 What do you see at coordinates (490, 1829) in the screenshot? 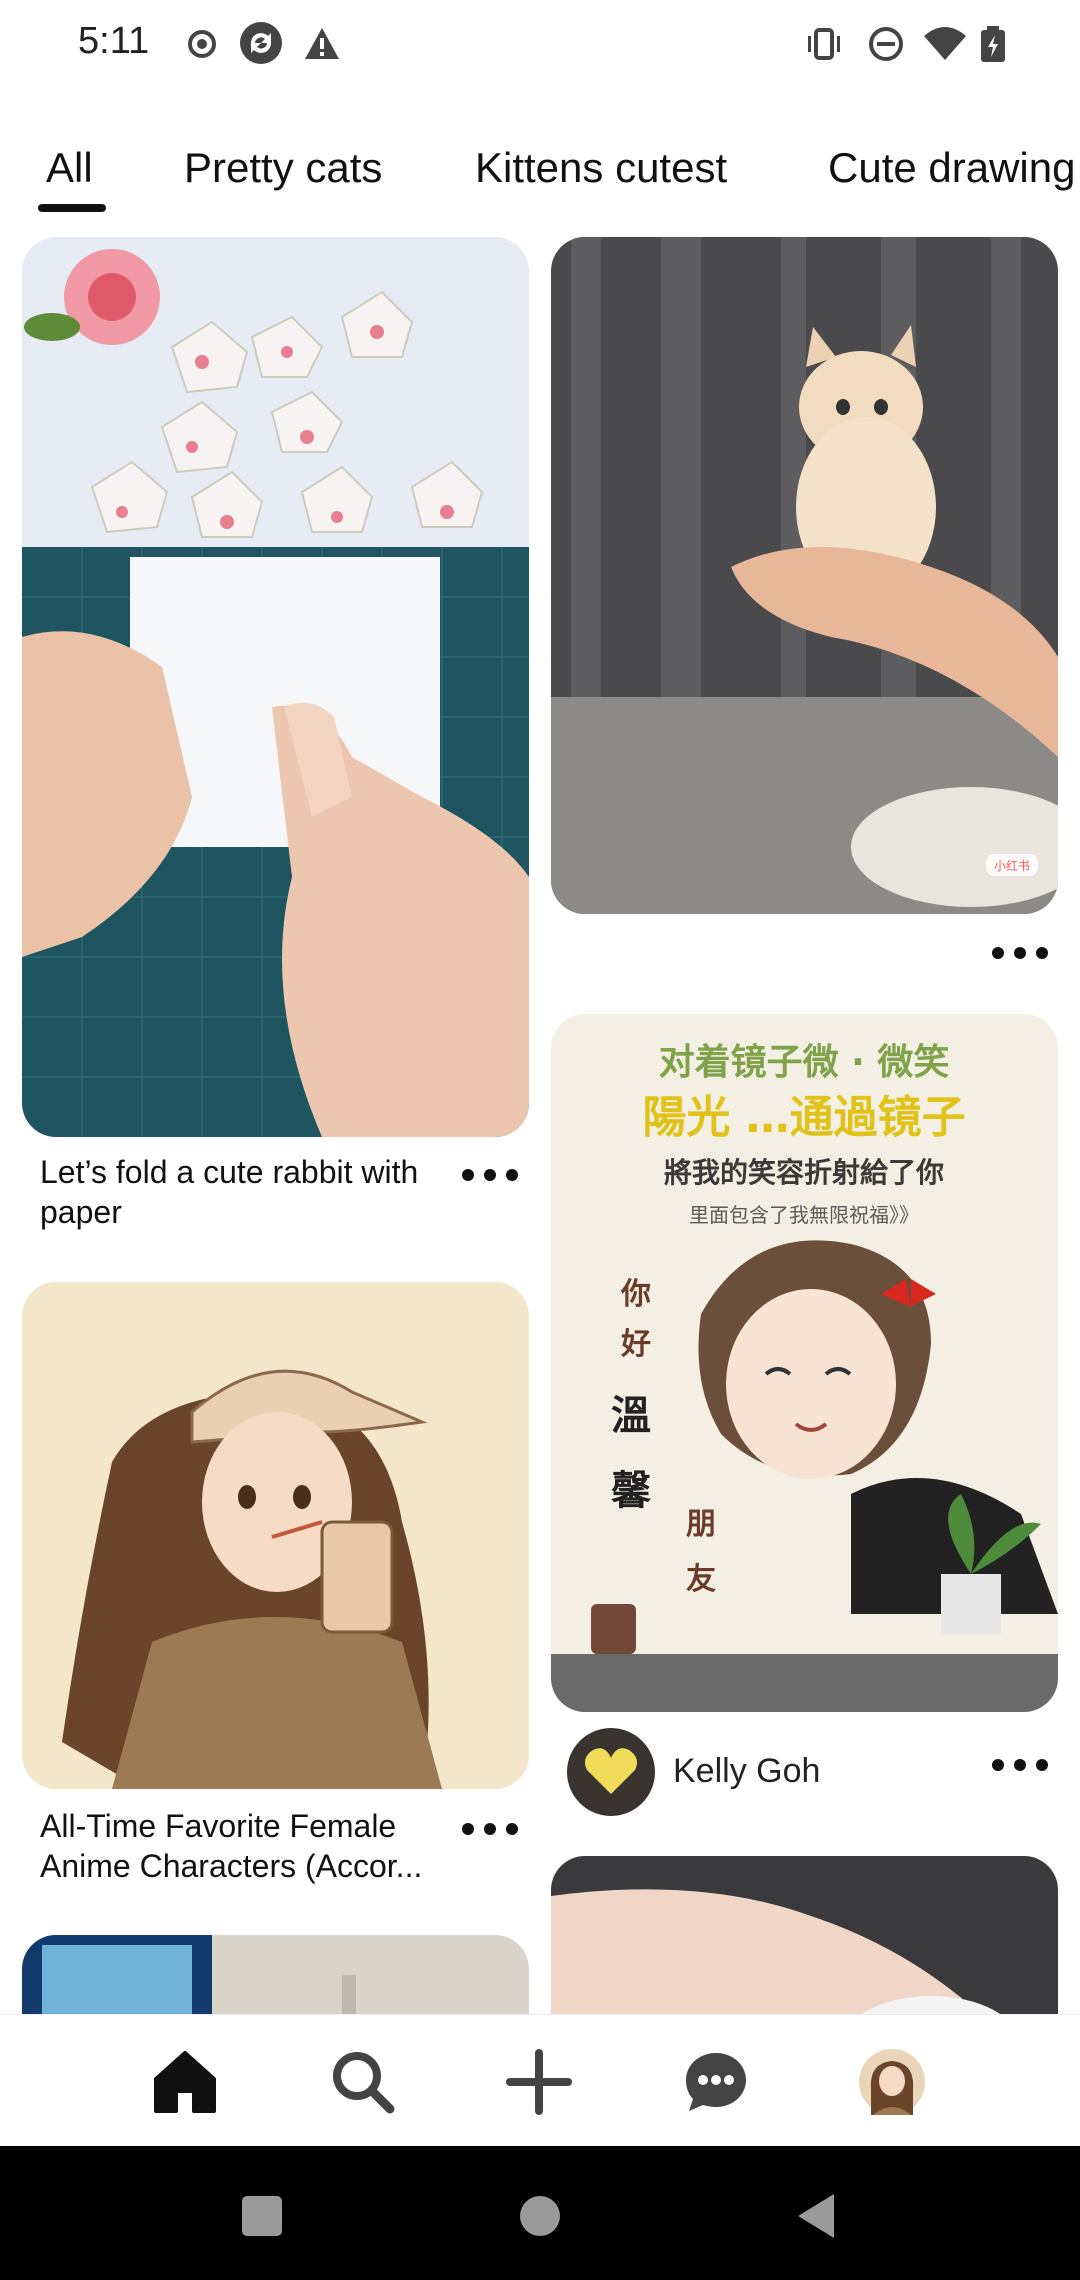
I see `pin-anime-more-button` at bounding box center [490, 1829].